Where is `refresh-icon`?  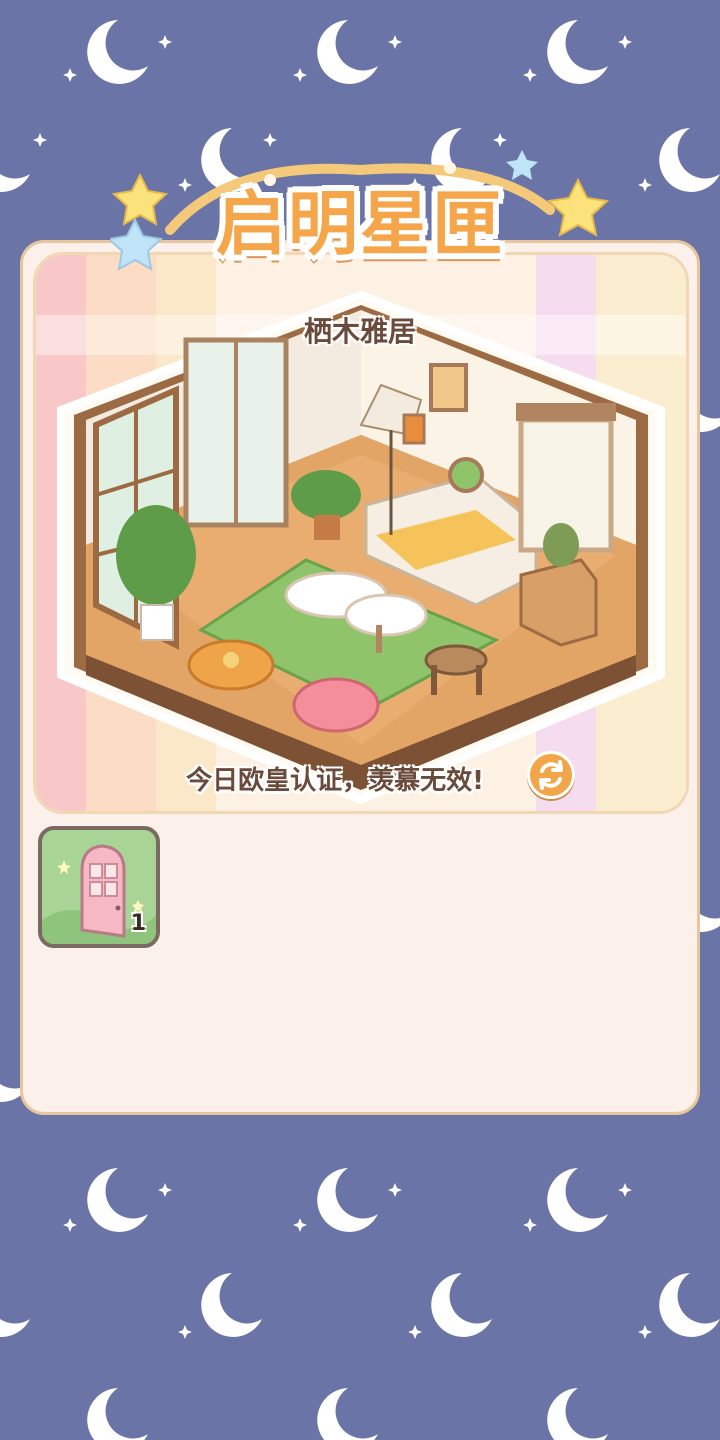
refresh-icon is located at coordinates (551, 775).